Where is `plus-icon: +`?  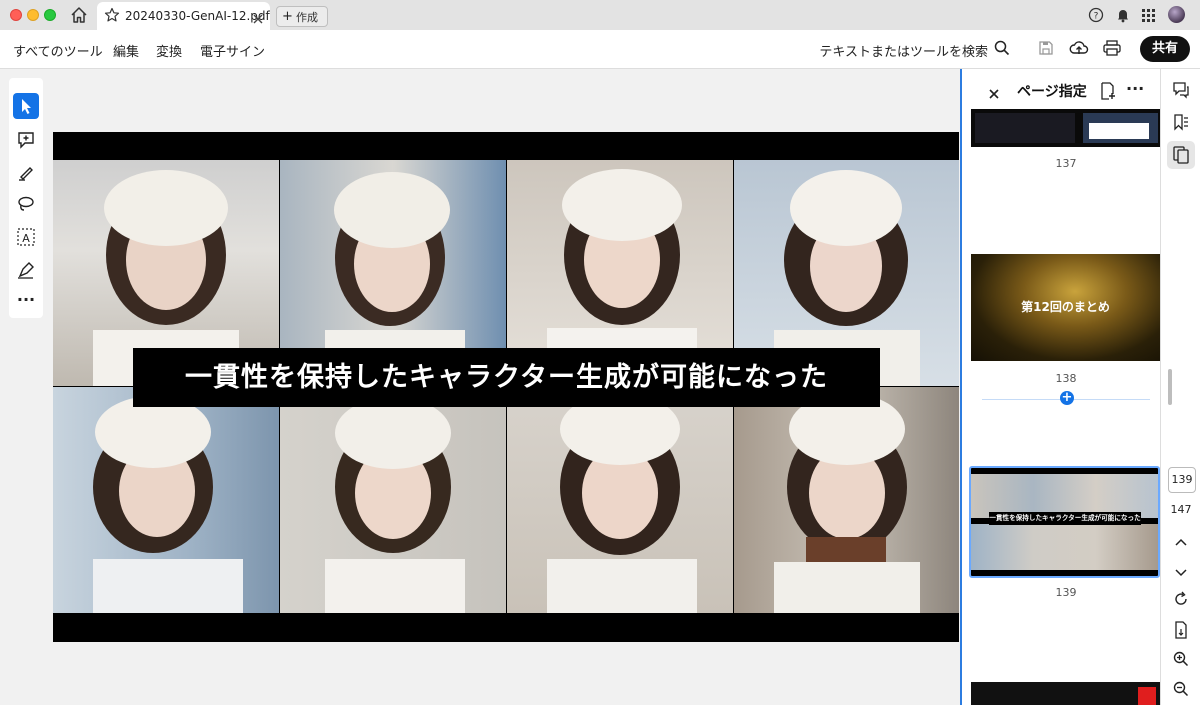
plus-icon: + is located at coordinates (287, 16).